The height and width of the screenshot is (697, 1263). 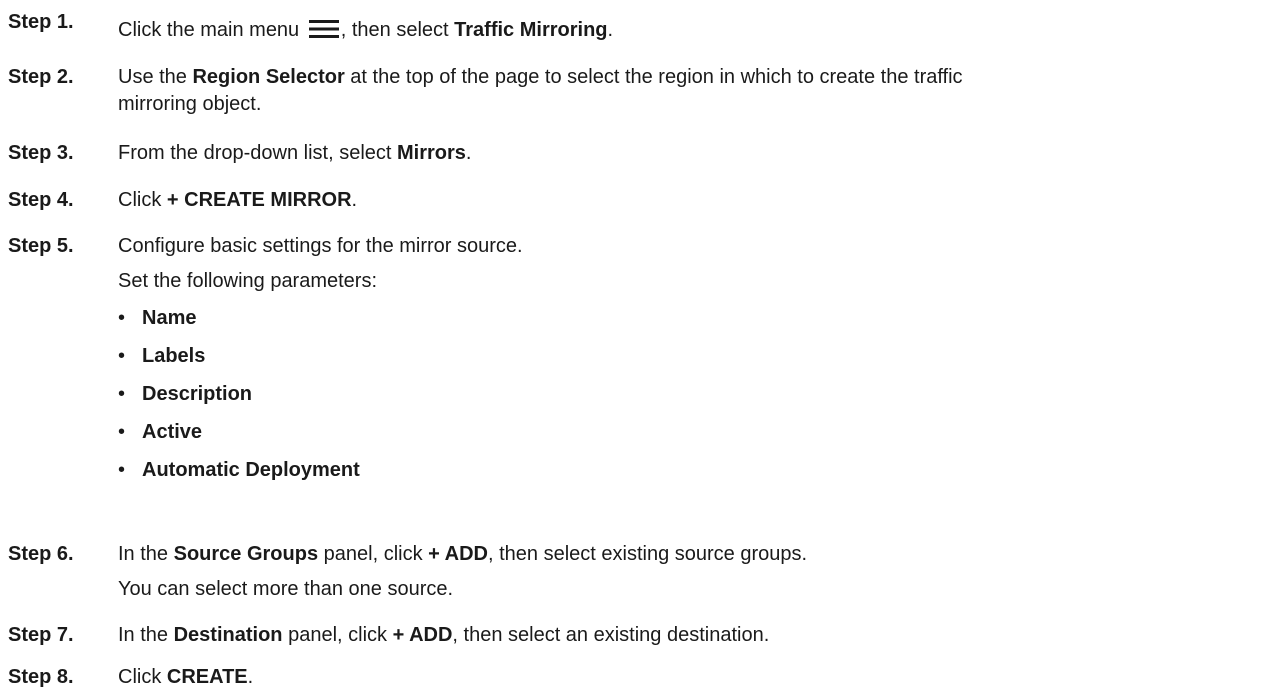 What do you see at coordinates (685, 356) in the screenshot?
I see `parameter-item-labels: • Labels` at bounding box center [685, 356].